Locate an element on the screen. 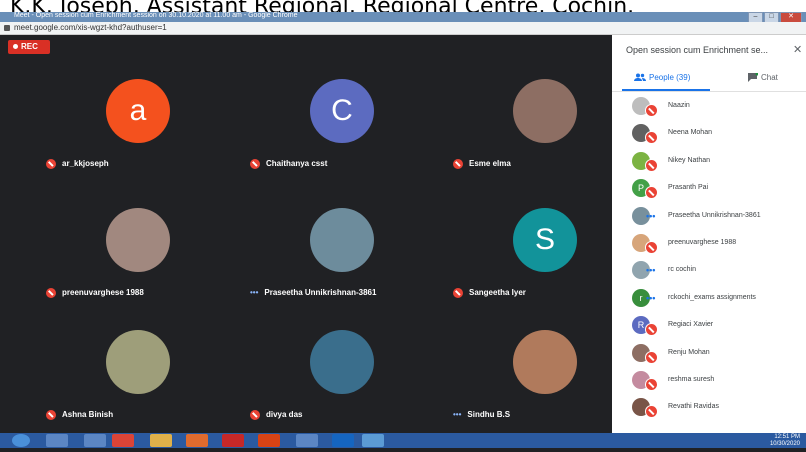  participant-name-label: Esme elma is located at coordinates (490, 164).